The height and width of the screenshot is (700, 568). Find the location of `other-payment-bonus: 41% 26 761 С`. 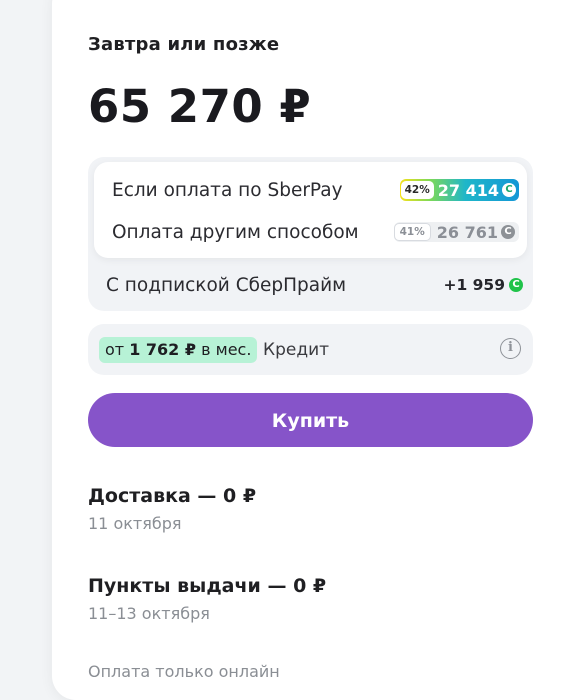

other-payment-bonus: 41% 26 761 С is located at coordinates (456, 232).